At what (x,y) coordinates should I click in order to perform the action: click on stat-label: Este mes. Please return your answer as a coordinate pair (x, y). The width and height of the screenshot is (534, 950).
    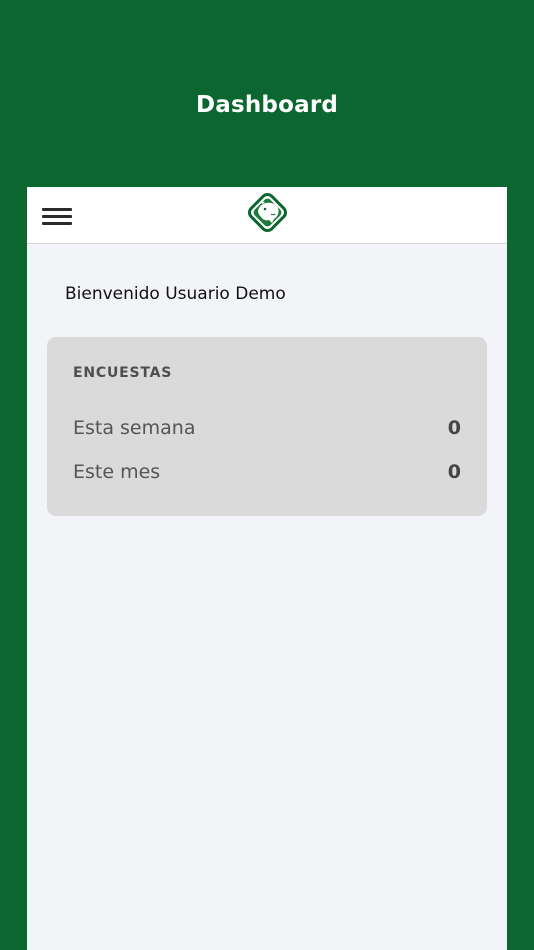
    Looking at the image, I should click on (117, 472).